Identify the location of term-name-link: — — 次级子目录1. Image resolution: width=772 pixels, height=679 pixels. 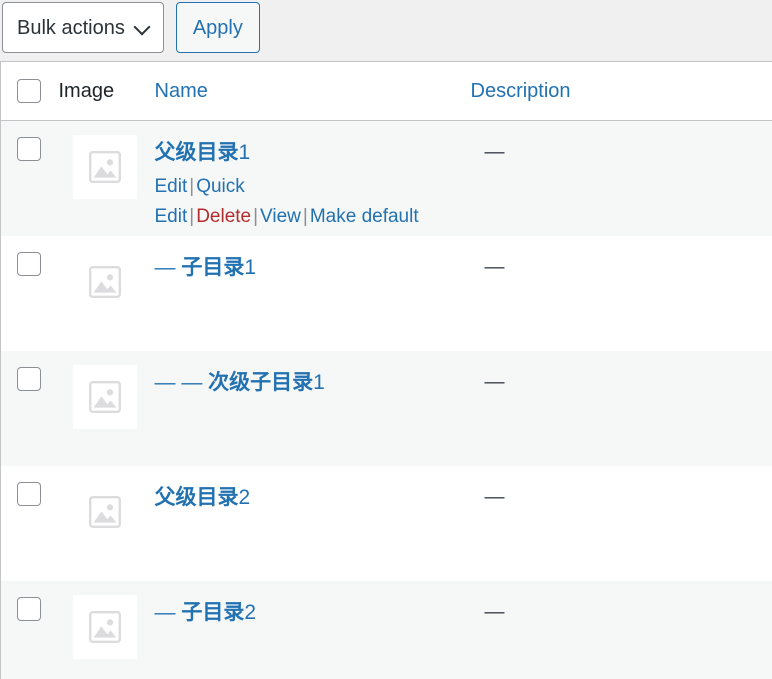
(240, 382).